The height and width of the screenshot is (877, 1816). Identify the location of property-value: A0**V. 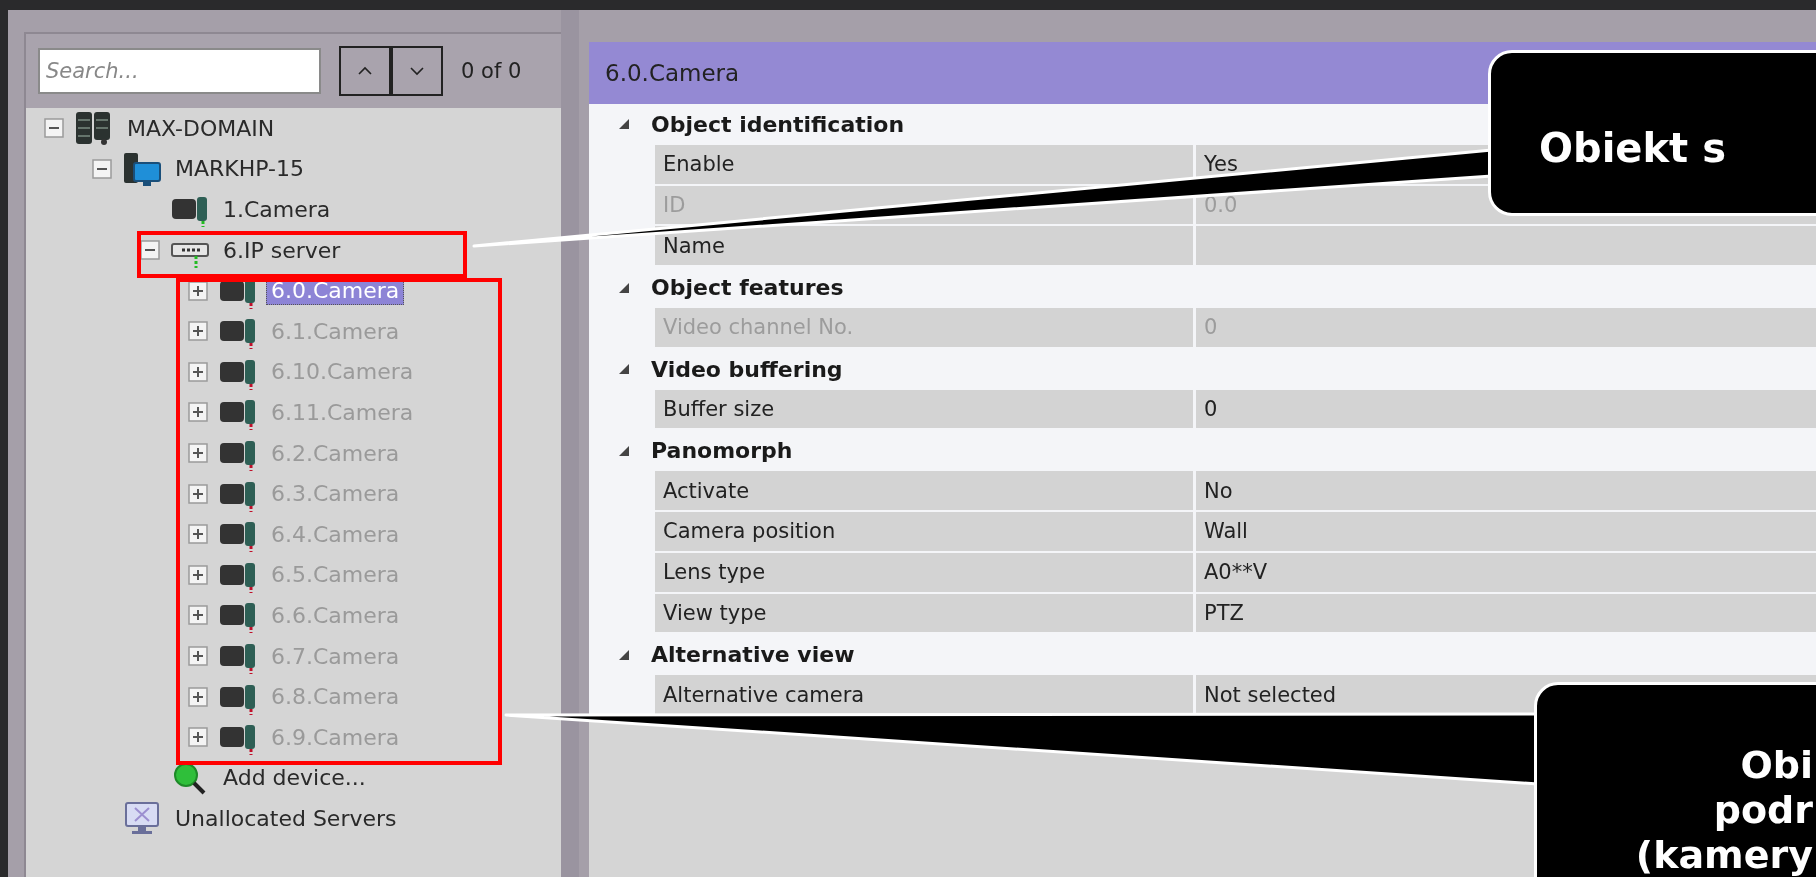
(1506, 572).